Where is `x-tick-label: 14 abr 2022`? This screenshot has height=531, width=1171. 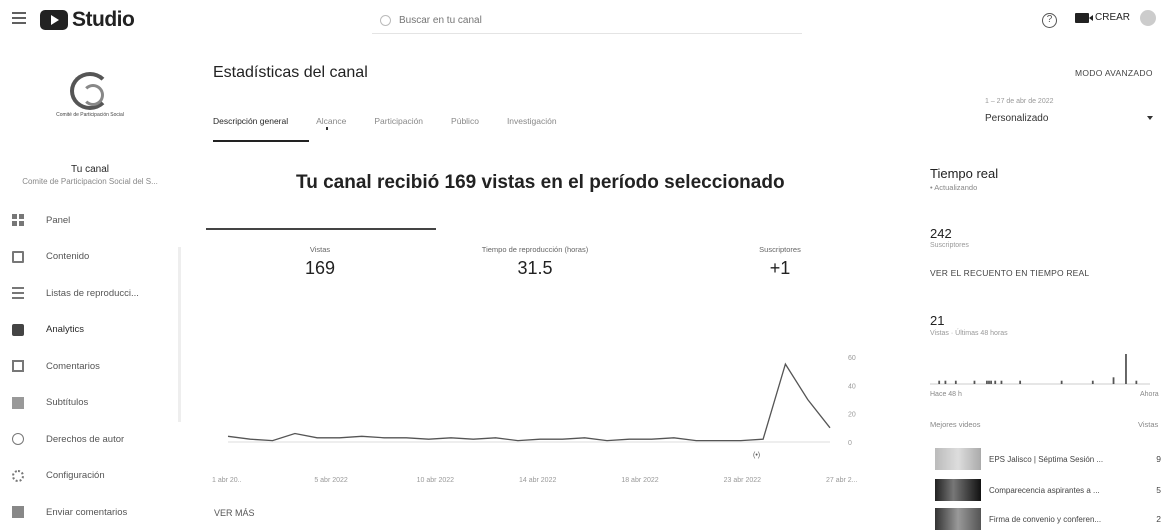
x-tick-label: 14 abr 2022 is located at coordinates (537, 480).